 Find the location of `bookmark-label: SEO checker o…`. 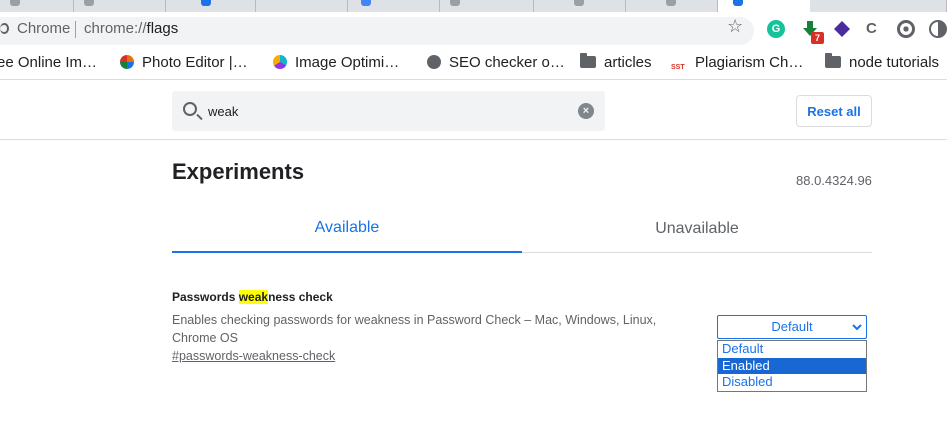

bookmark-label: SEO checker o… is located at coordinates (507, 62).